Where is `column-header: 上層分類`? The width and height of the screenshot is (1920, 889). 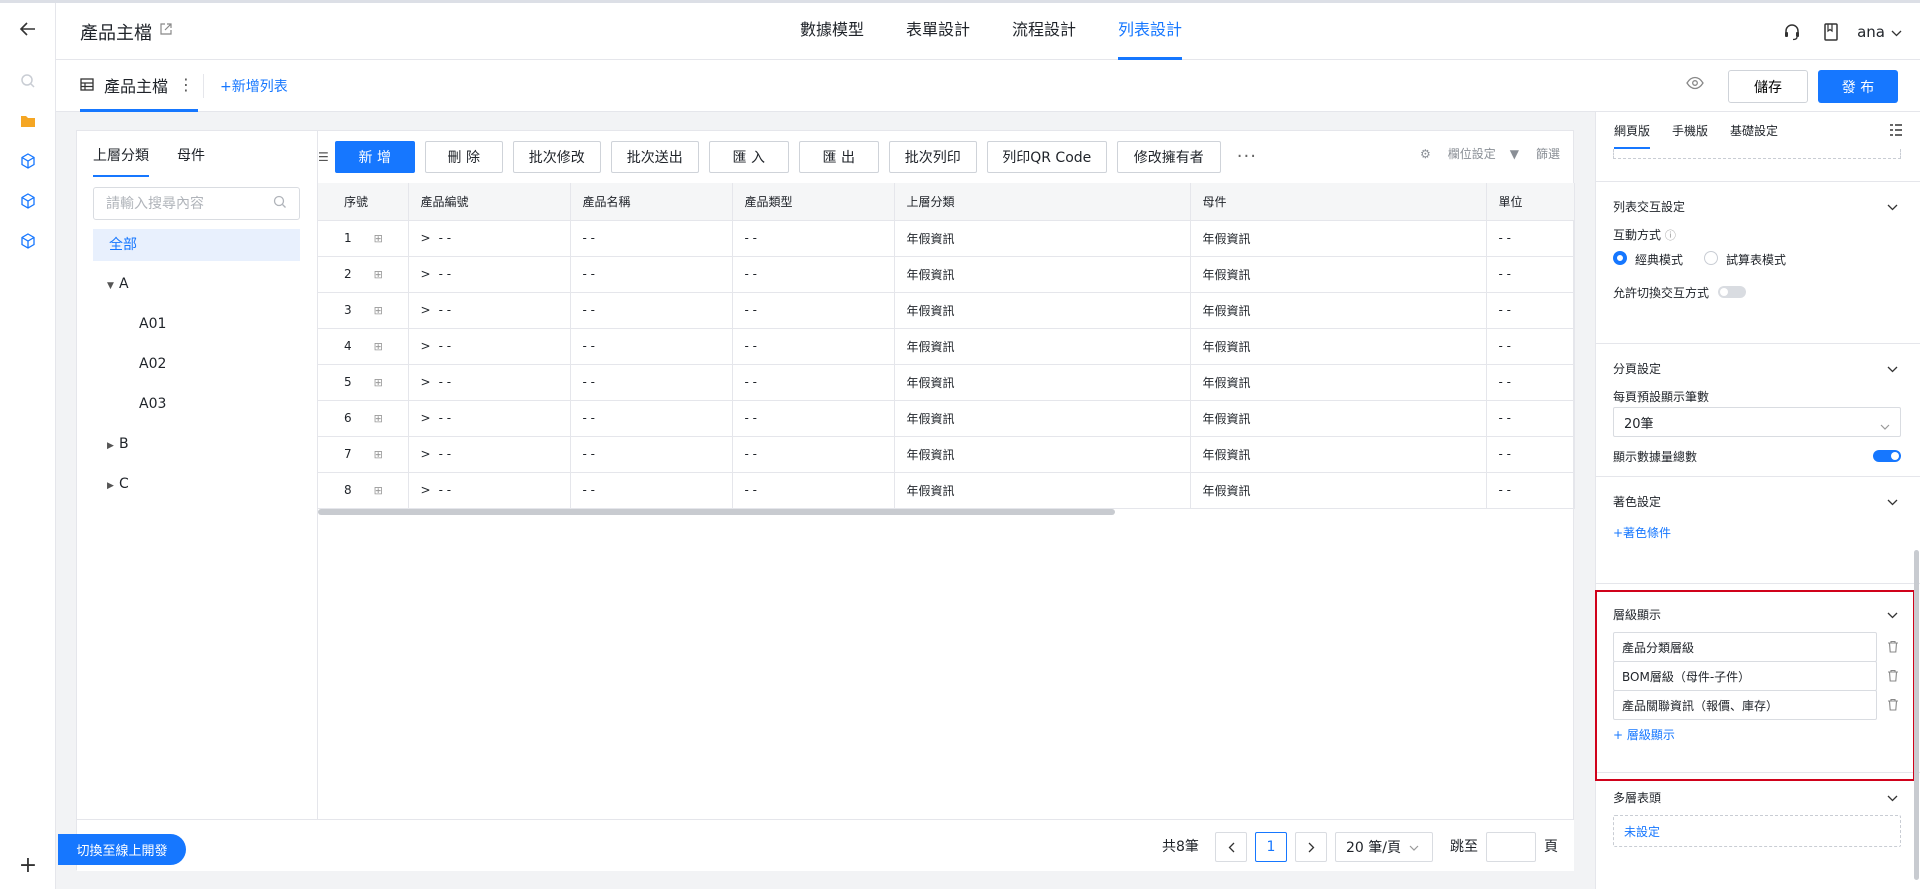
column-header: 上層分類 is located at coordinates (1042, 202).